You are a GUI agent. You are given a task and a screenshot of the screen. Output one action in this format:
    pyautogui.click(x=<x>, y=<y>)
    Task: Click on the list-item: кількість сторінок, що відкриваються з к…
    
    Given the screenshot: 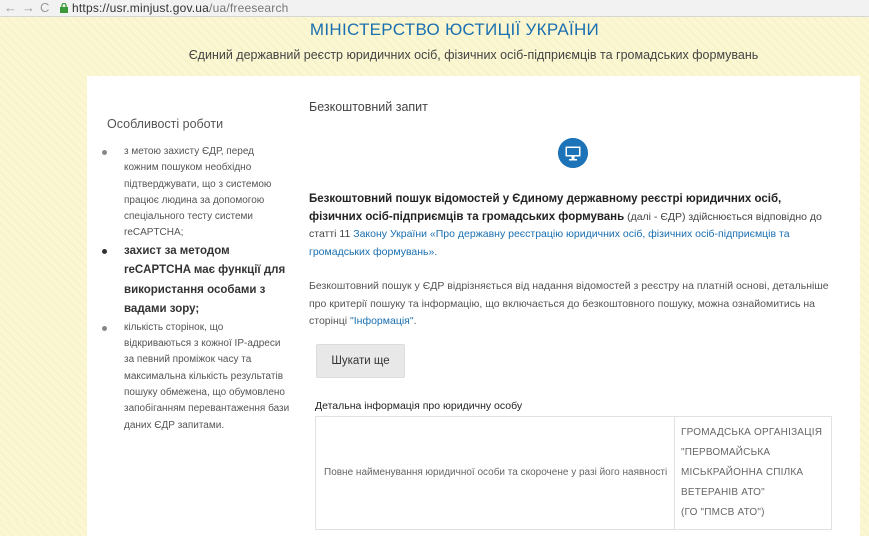 What is the action you would take?
    pyautogui.click(x=195, y=377)
    